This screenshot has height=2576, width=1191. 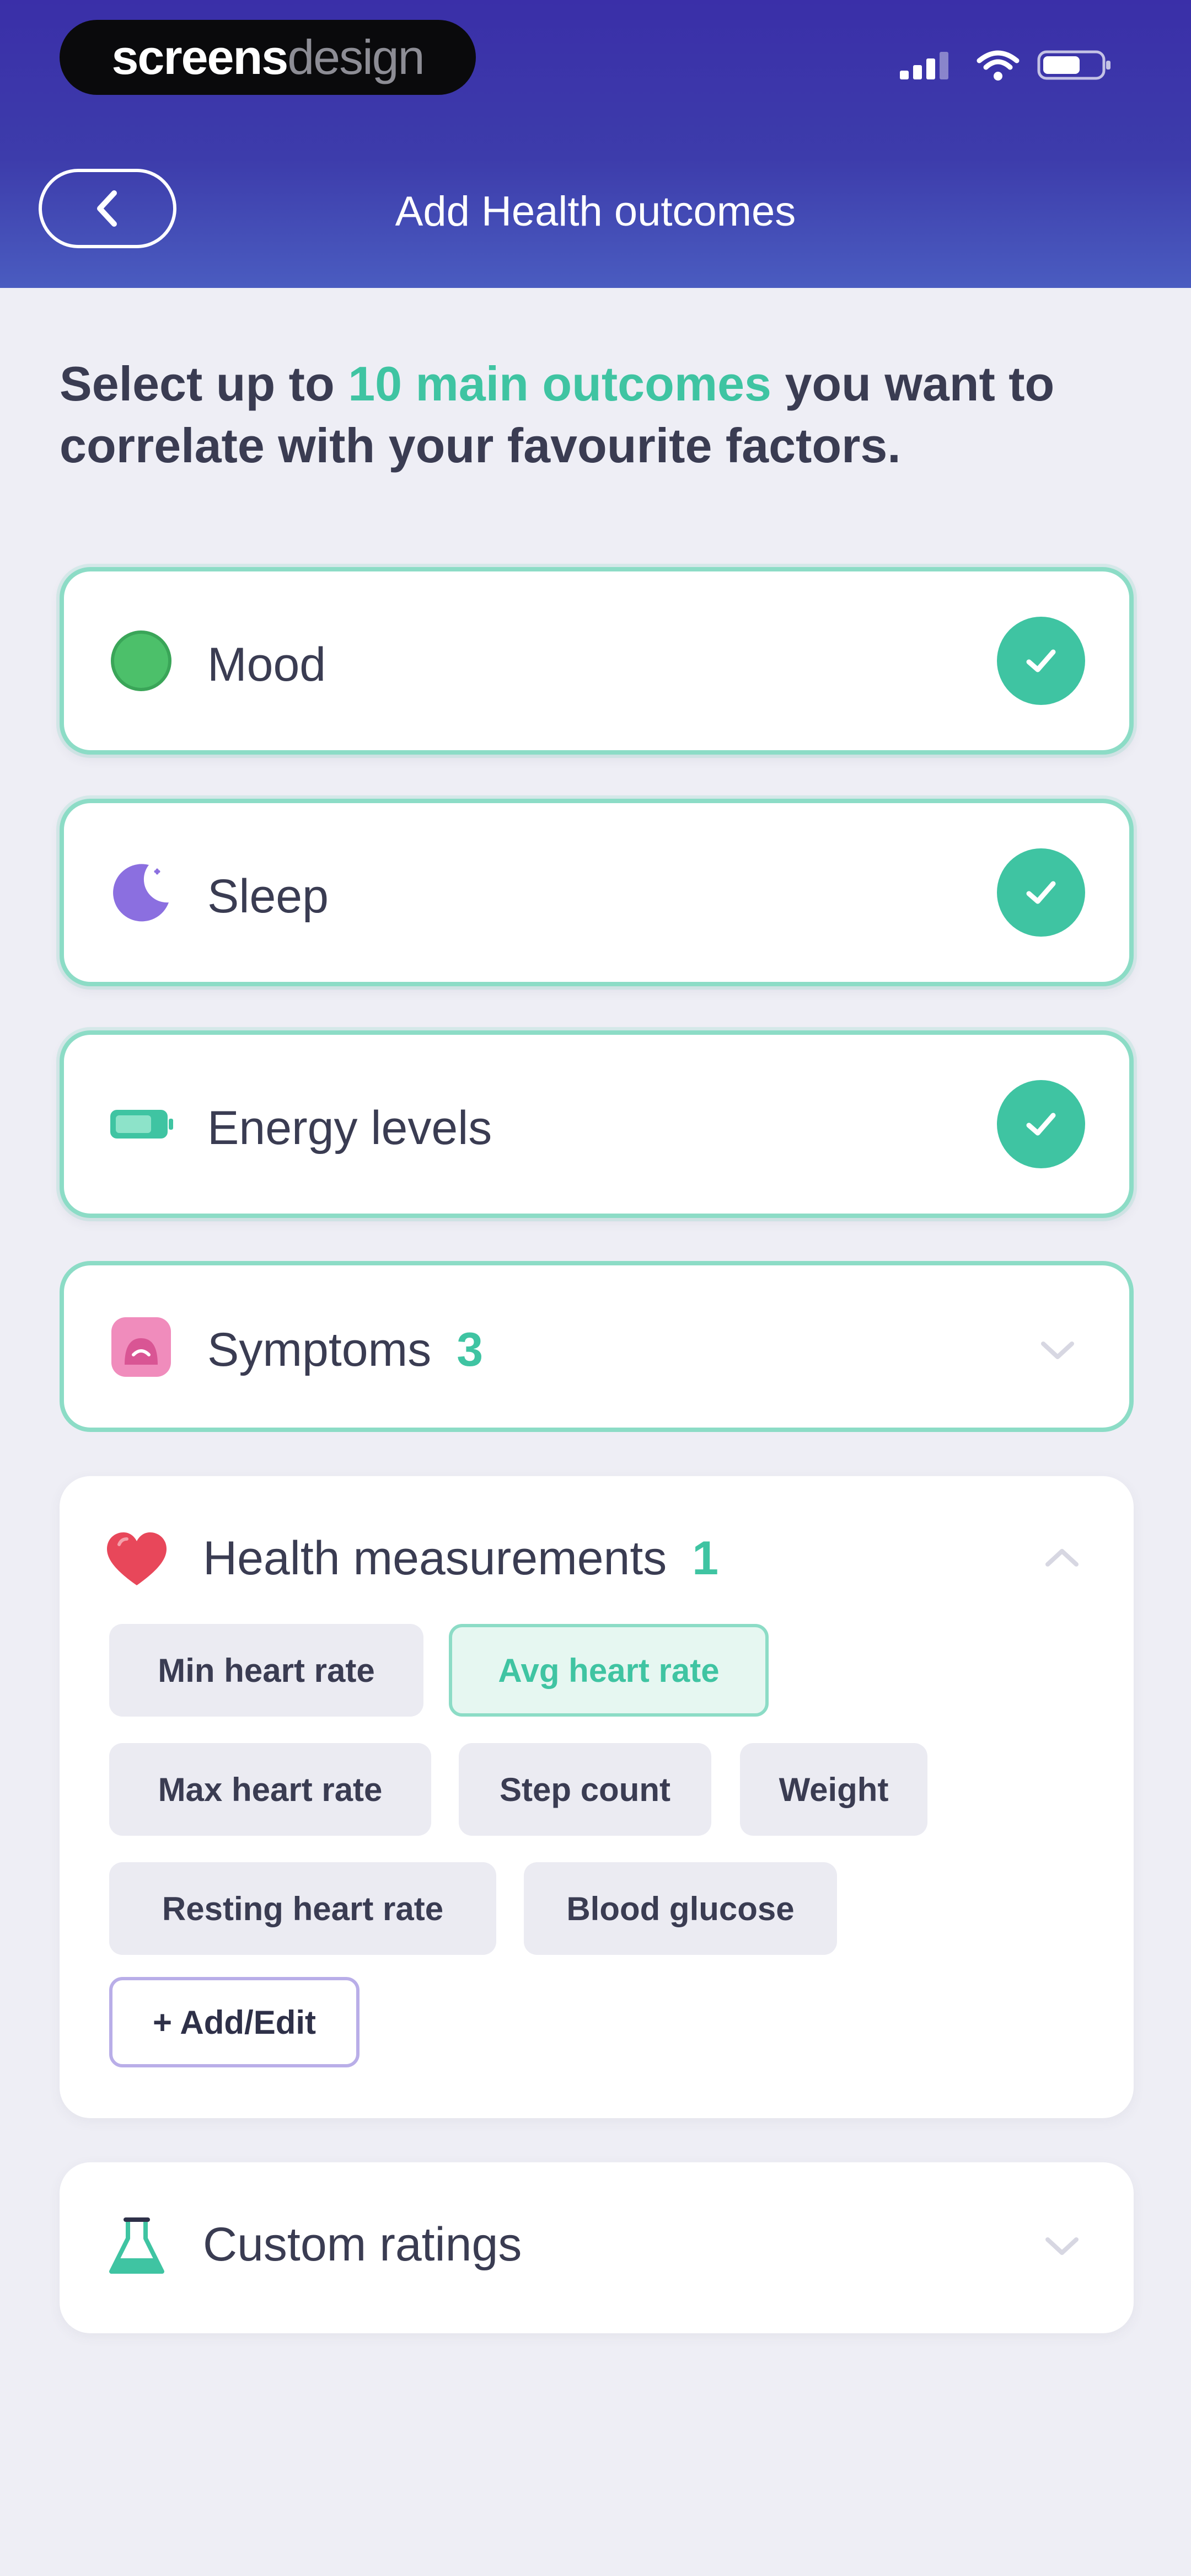 What do you see at coordinates (266, 1670) in the screenshot?
I see `chip-min-heart-rate: Min heart rate` at bounding box center [266, 1670].